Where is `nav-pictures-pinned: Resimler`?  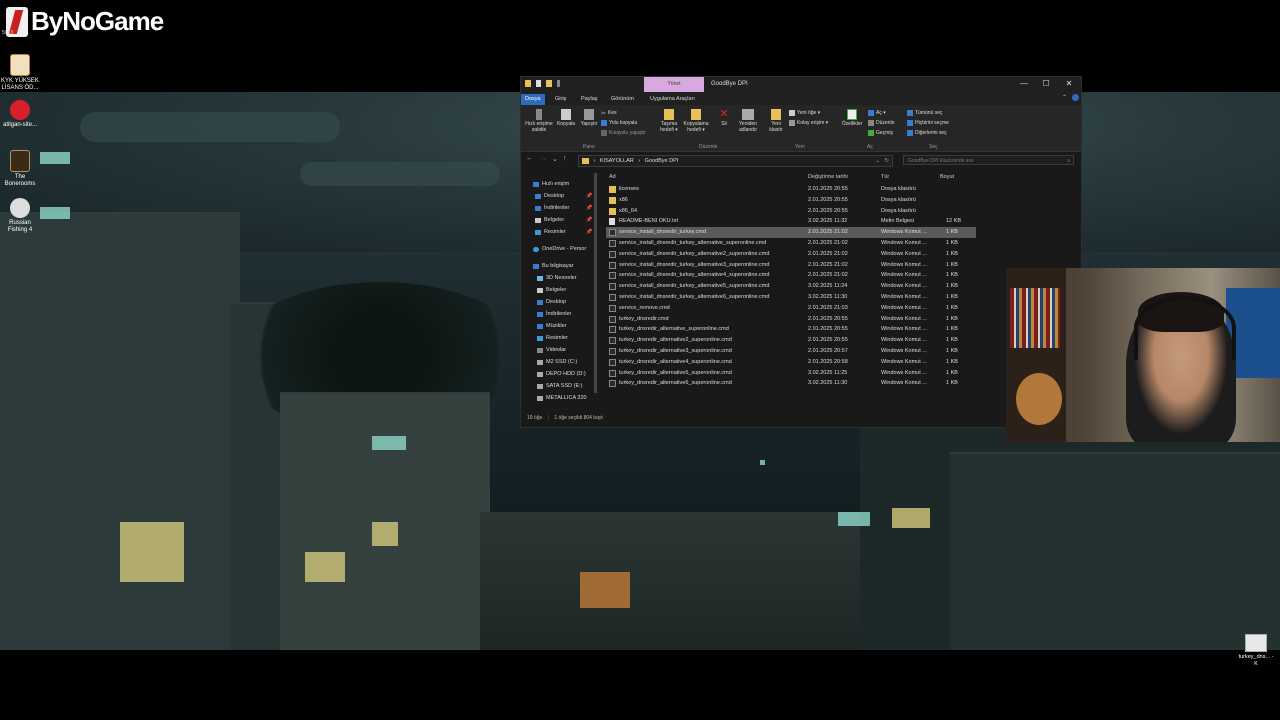
nav-pictures-pinned: Resimler is located at coordinates (550, 232).